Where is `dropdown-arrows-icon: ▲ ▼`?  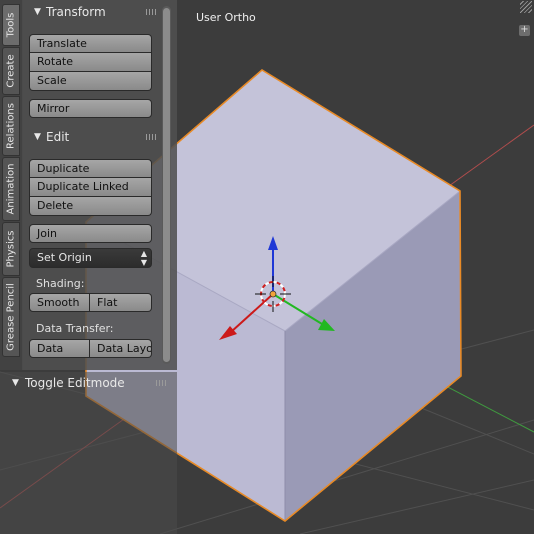
dropdown-arrows-icon: ▲ ▼ is located at coordinates (143, 258).